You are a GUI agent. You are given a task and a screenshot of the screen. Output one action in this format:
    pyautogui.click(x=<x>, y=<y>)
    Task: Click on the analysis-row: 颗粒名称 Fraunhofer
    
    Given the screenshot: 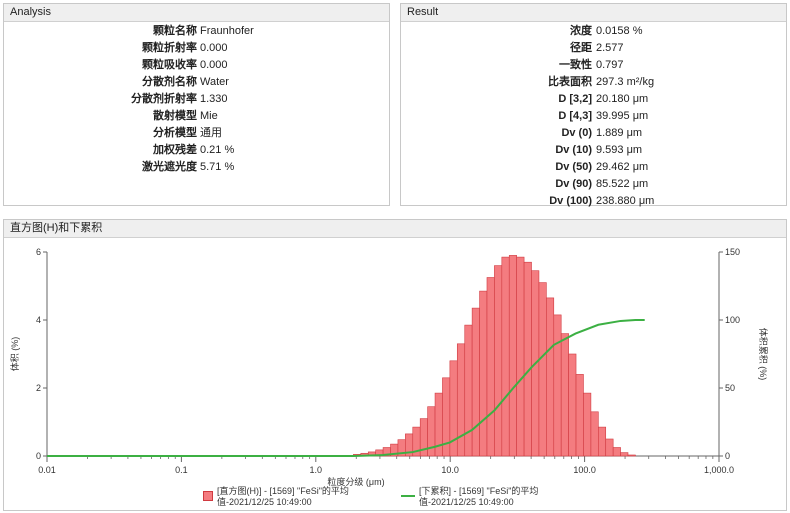 What is the action you would take?
    pyautogui.click(x=196, y=31)
    